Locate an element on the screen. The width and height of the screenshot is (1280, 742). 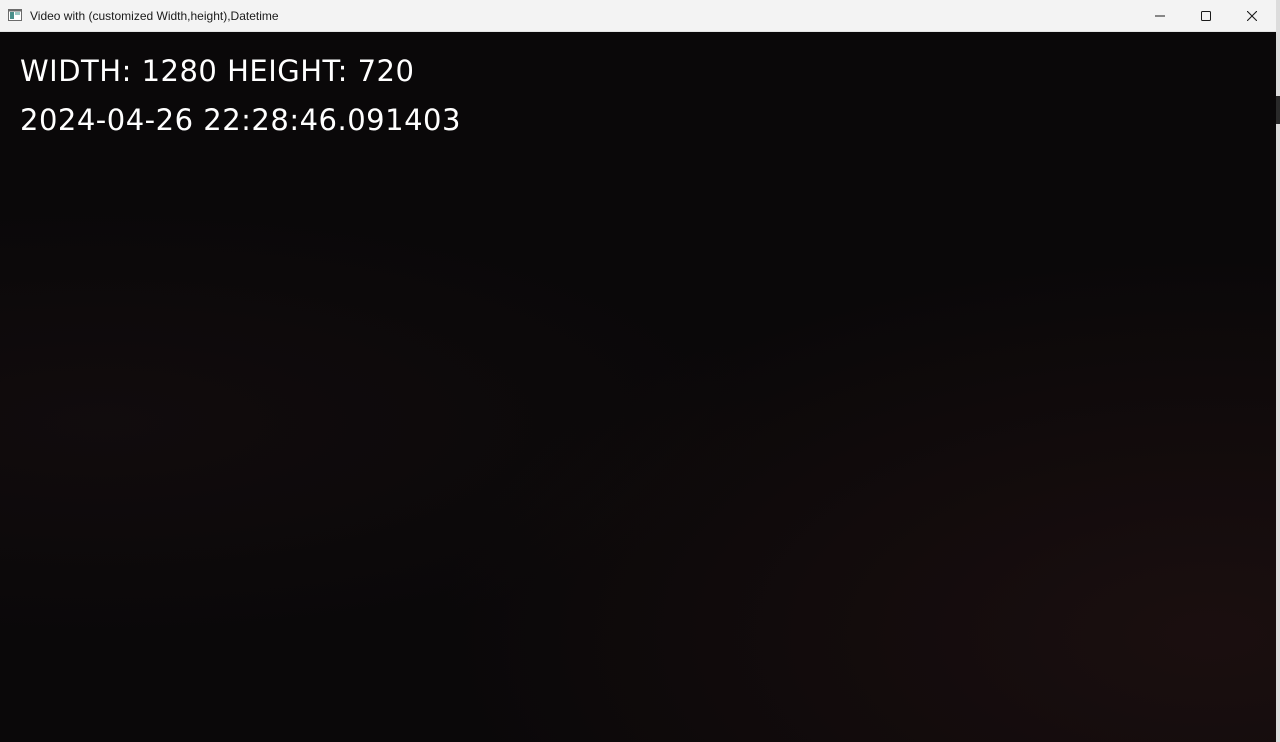
minimize-button is located at coordinates (1160, 15).